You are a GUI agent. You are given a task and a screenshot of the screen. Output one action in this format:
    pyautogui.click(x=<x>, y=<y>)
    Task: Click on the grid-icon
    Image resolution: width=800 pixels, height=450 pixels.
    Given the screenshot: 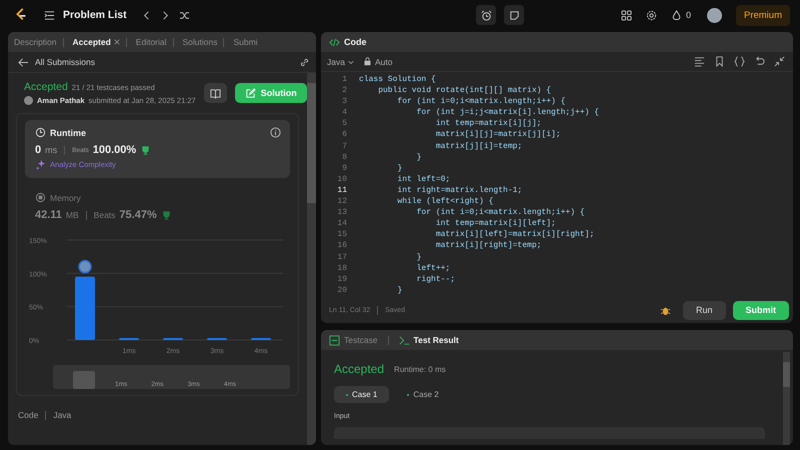 What is the action you would take?
    pyautogui.click(x=626, y=15)
    